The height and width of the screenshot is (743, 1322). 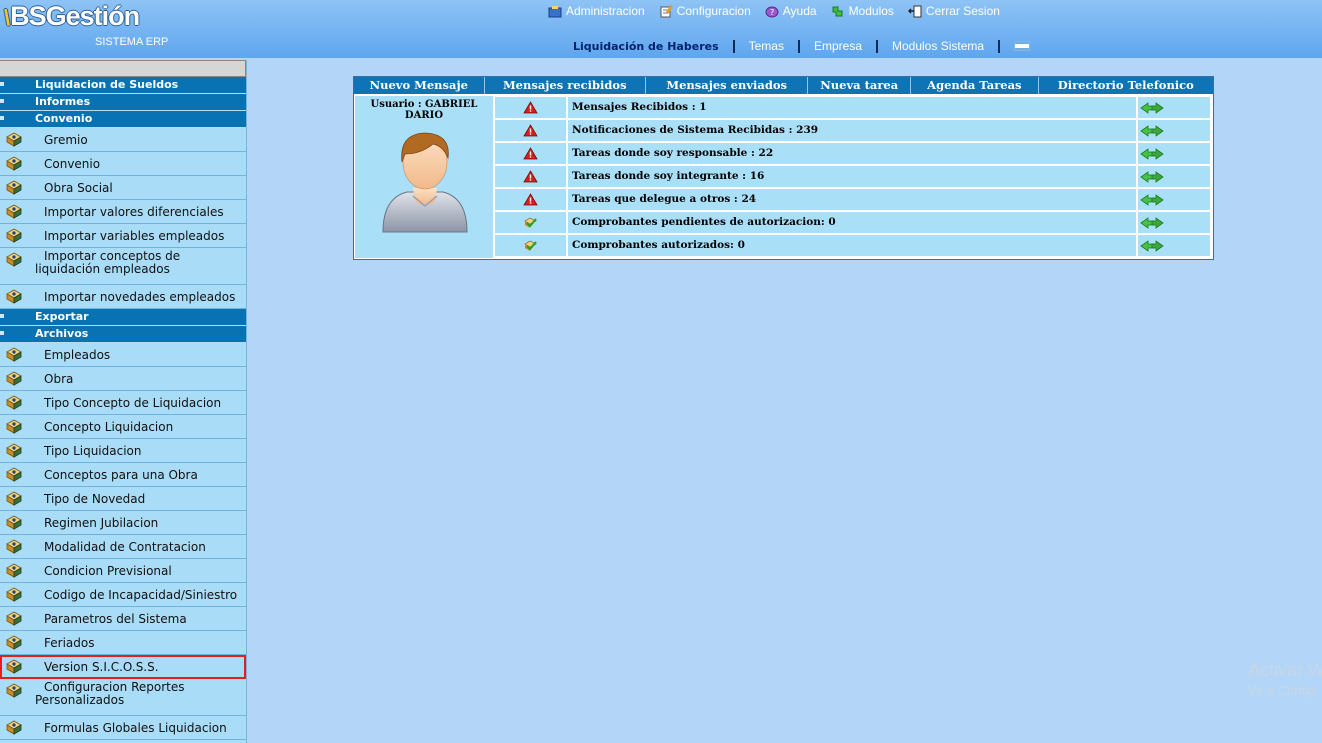 What do you see at coordinates (123, 595) in the screenshot?
I see `sidebar-item-codigo-de-incapacidad-siniestro: Codigo de Incapacidad/Siniestro` at bounding box center [123, 595].